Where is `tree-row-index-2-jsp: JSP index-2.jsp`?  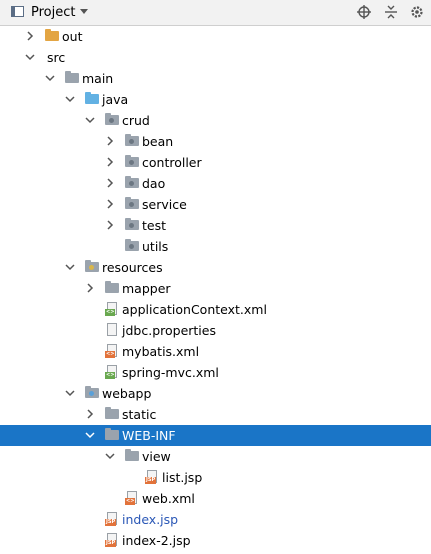
tree-row-index-2-jsp: JSP index-2.jsp is located at coordinates (215, 540).